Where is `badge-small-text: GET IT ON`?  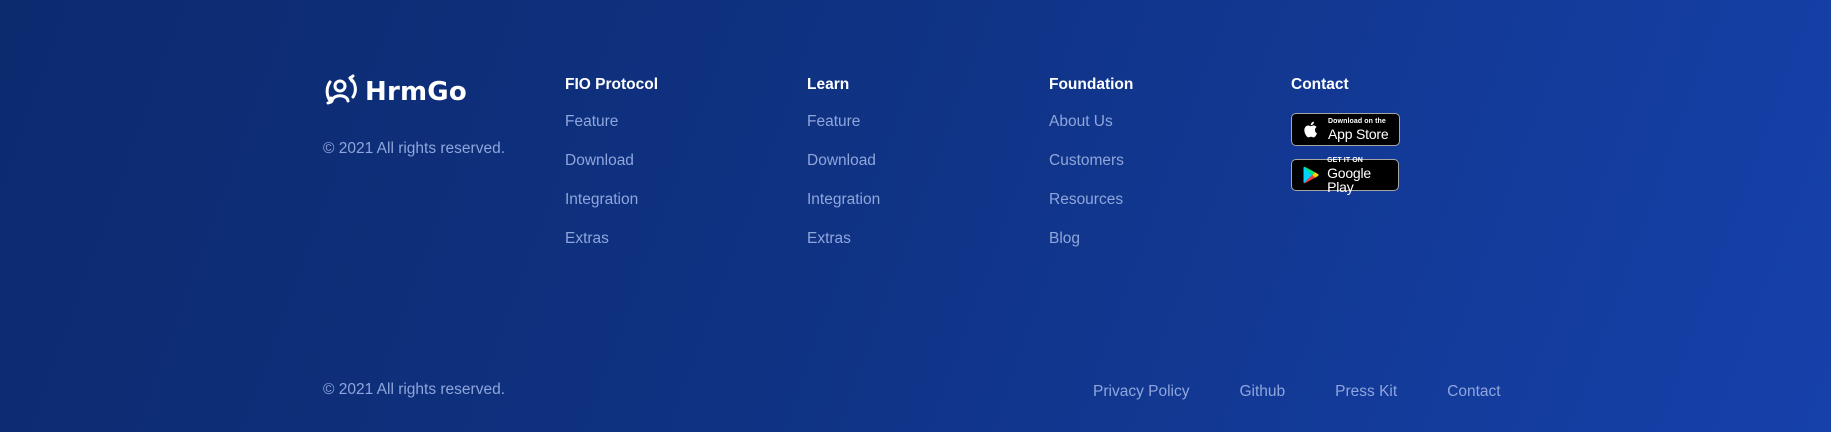 badge-small-text: GET IT ON is located at coordinates (1345, 160).